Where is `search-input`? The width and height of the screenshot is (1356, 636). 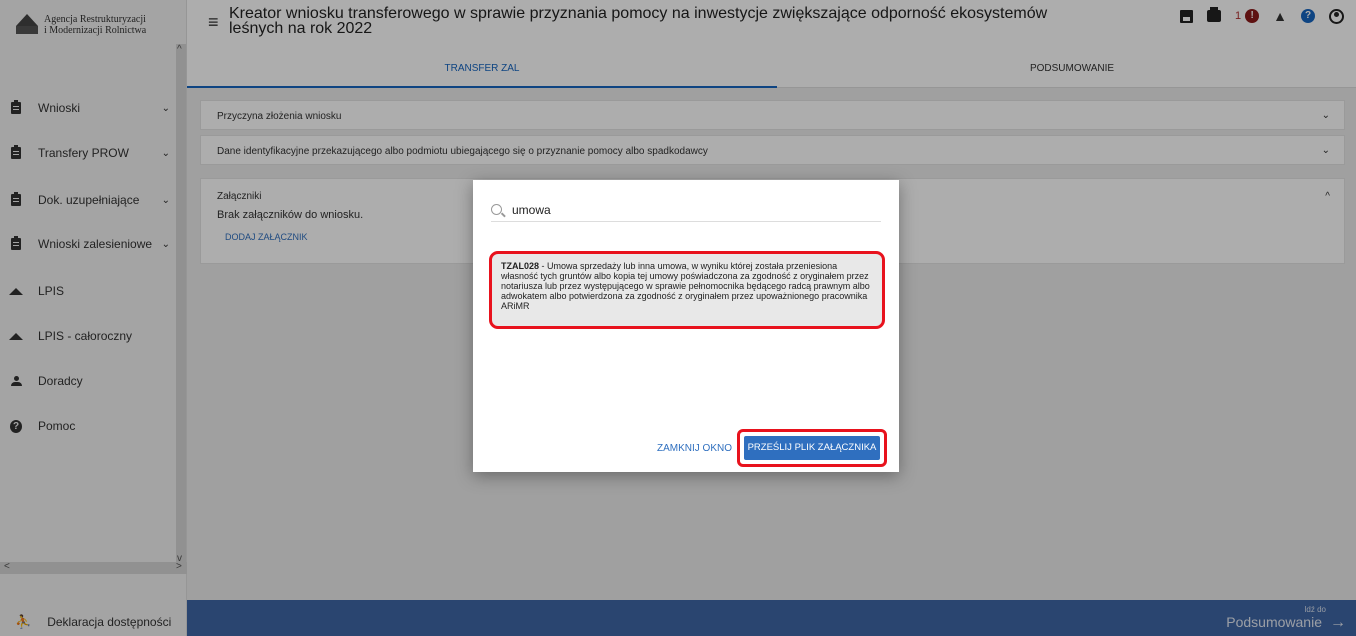 search-input is located at coordinates (682, 209).